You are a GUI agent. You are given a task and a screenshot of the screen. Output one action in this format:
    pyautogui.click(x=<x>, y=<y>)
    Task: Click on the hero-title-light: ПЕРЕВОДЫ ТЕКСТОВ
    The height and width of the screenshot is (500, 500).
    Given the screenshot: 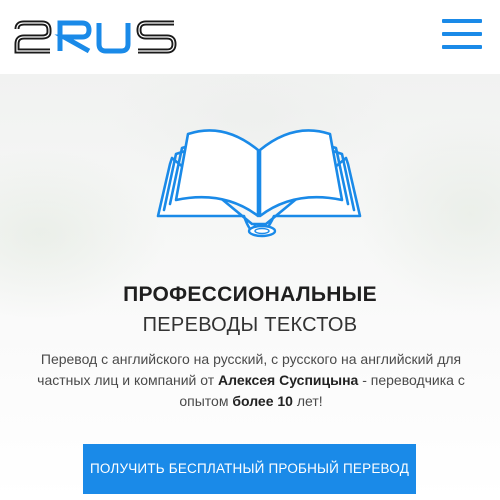 What is the action you would take?
    pyautogui.click(x=250, y=325)
    